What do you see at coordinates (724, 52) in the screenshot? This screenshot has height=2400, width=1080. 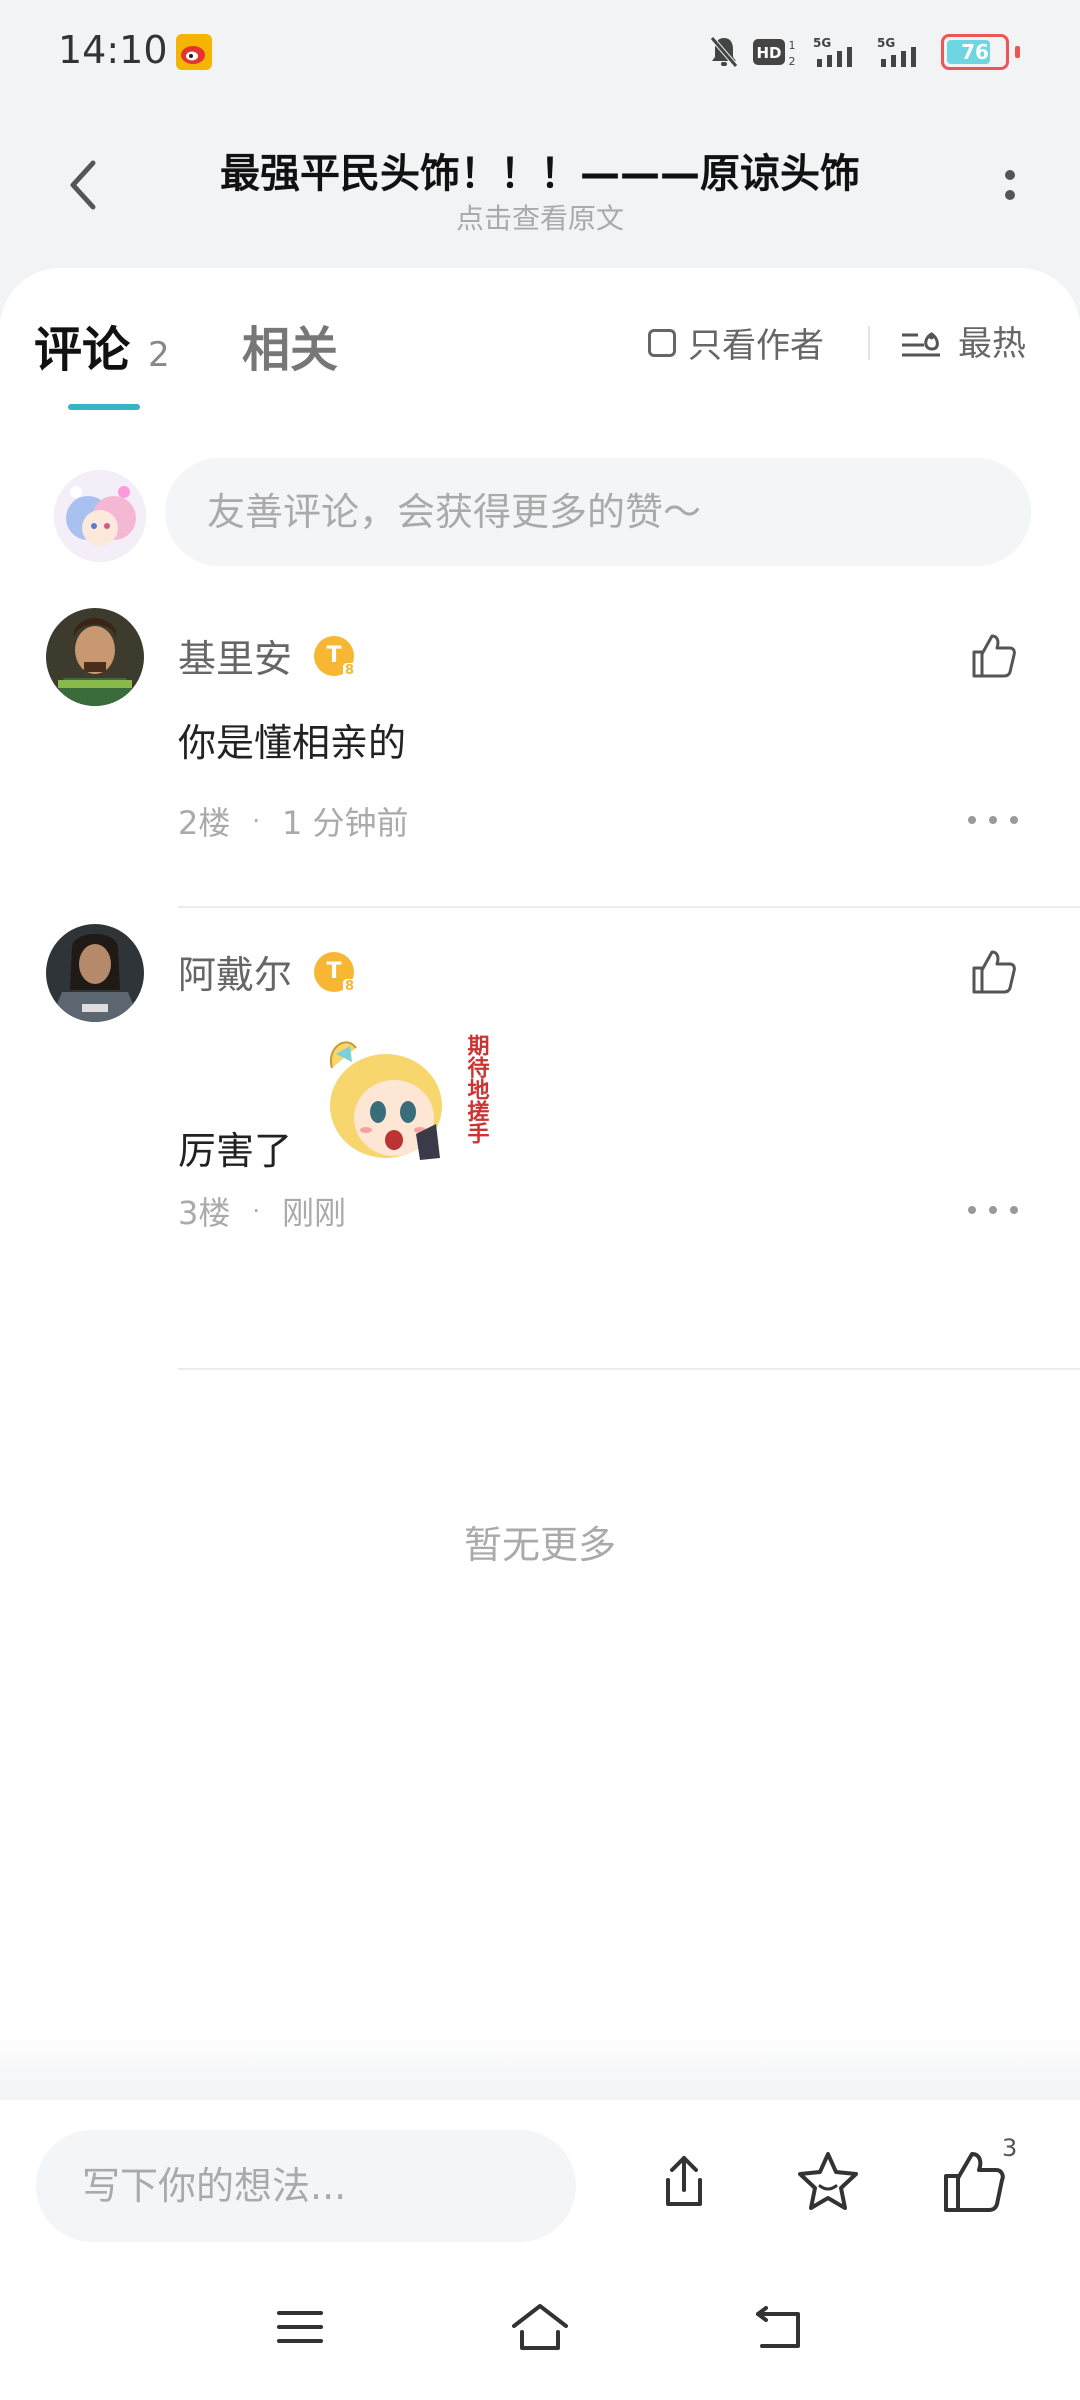 I see `mute-bell-icon` at bounding box center [724, 52].